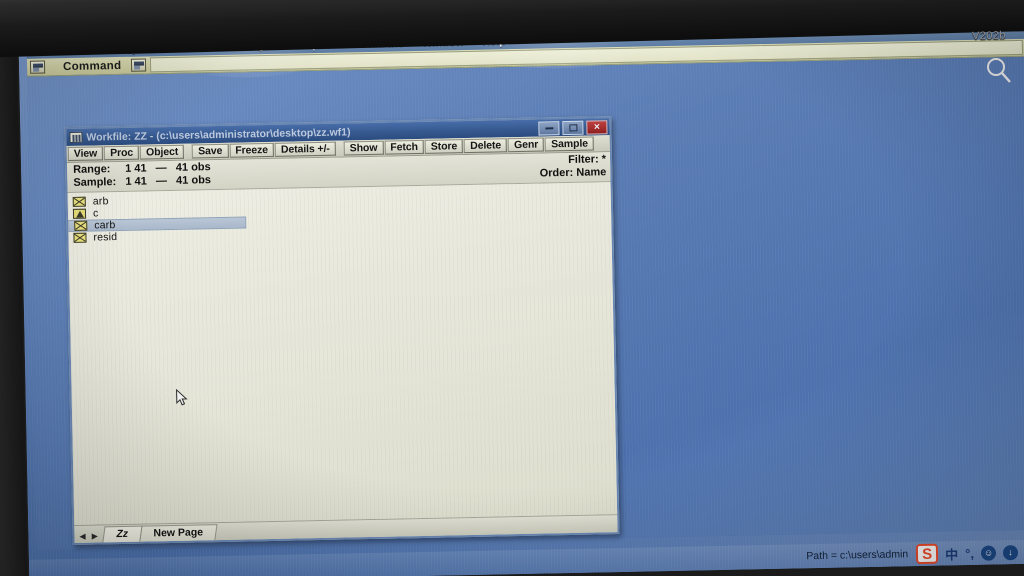  I want to click on mouse-cursor, so click(182, 397).